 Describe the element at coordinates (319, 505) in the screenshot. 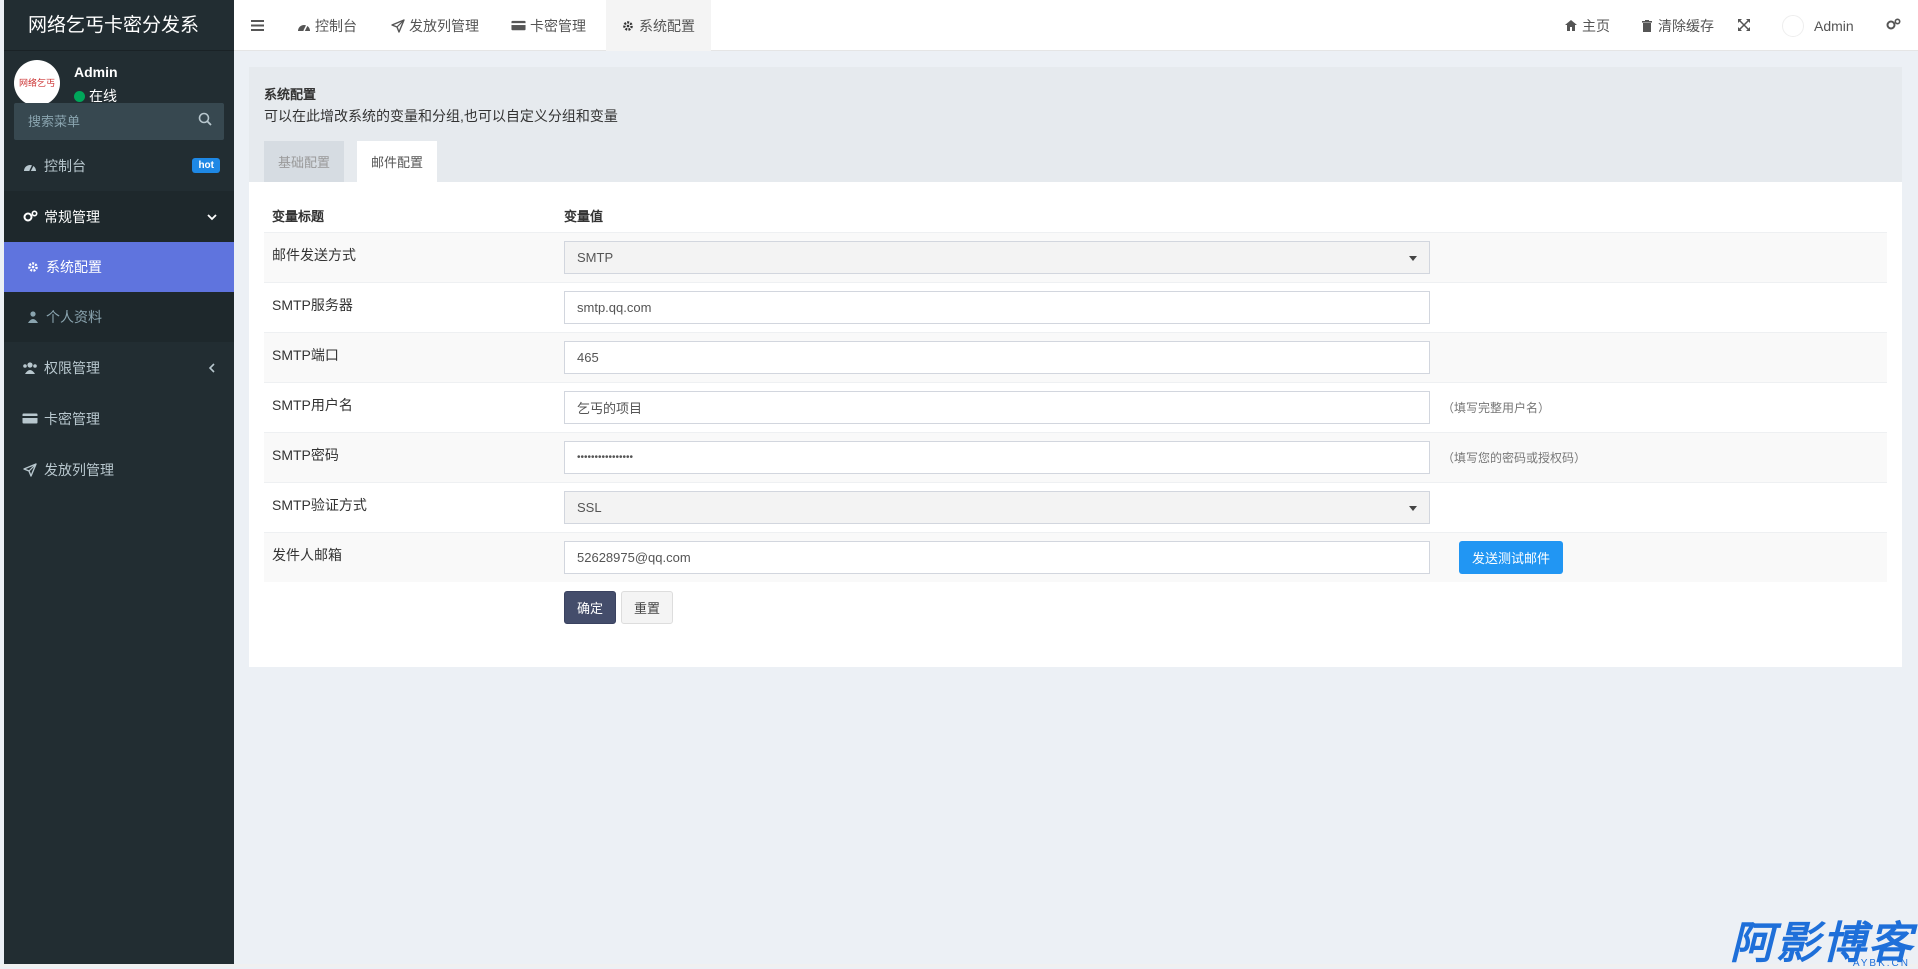

I see `row-label: SMTP验证方式` at that location.